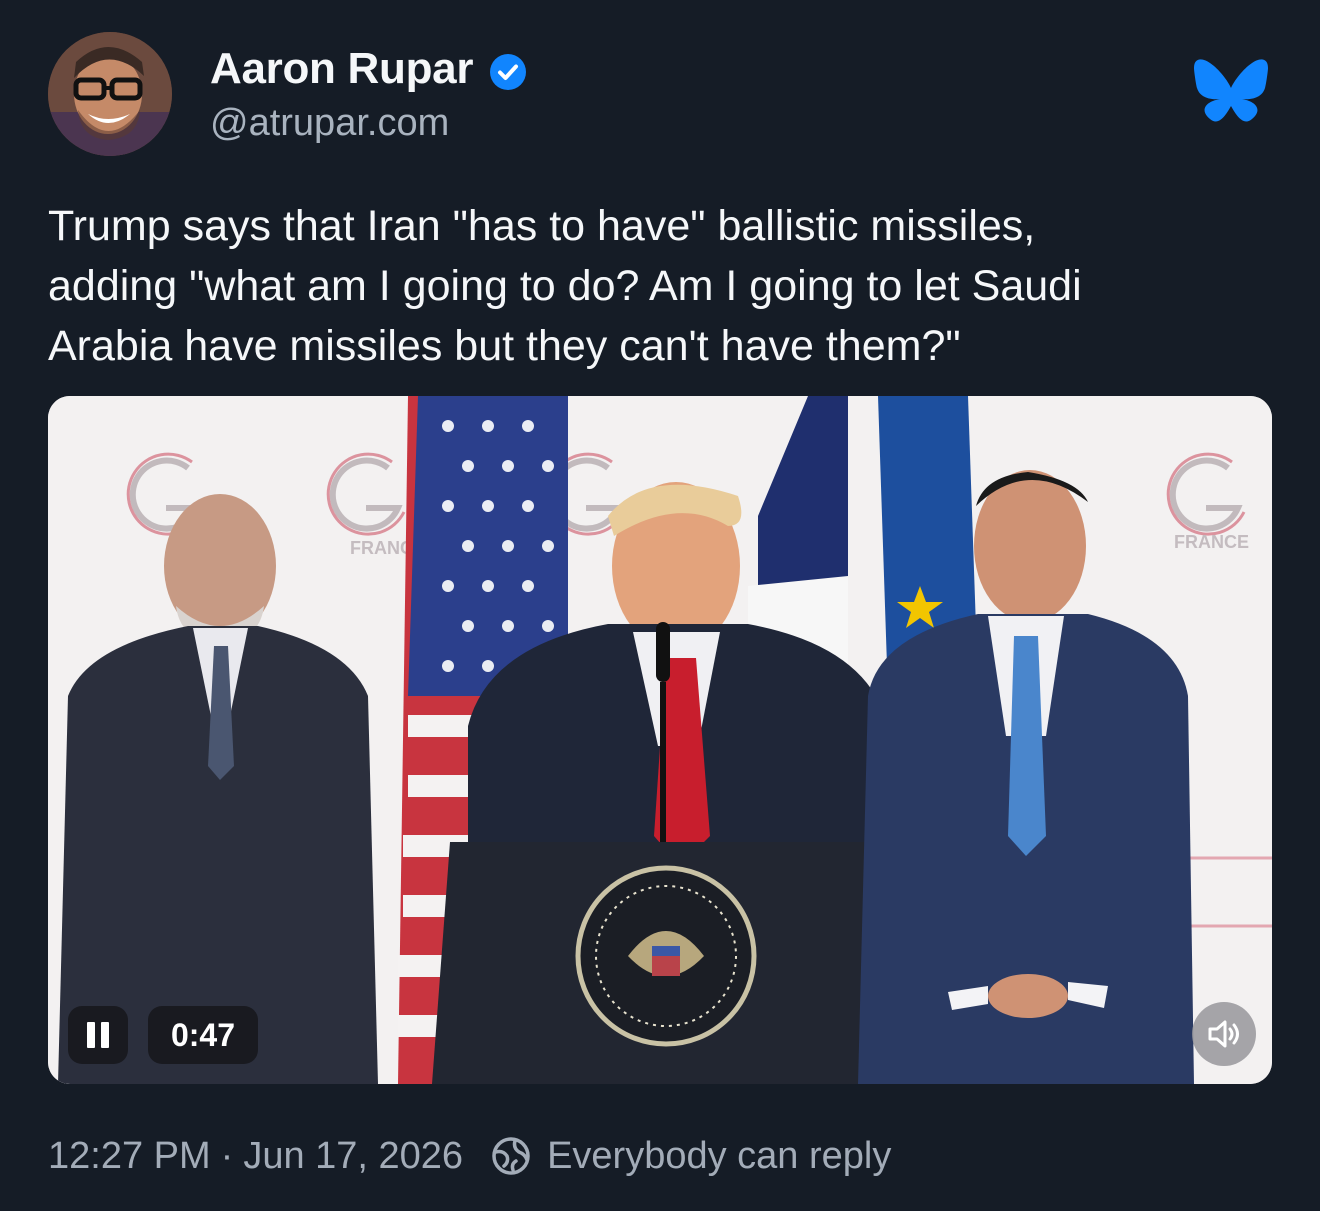 The image size is (1320, 1211). What do you see at coordinates (98, 1035) in the screenshot?
I see `pause-button` at bounding box center [98, 1035].